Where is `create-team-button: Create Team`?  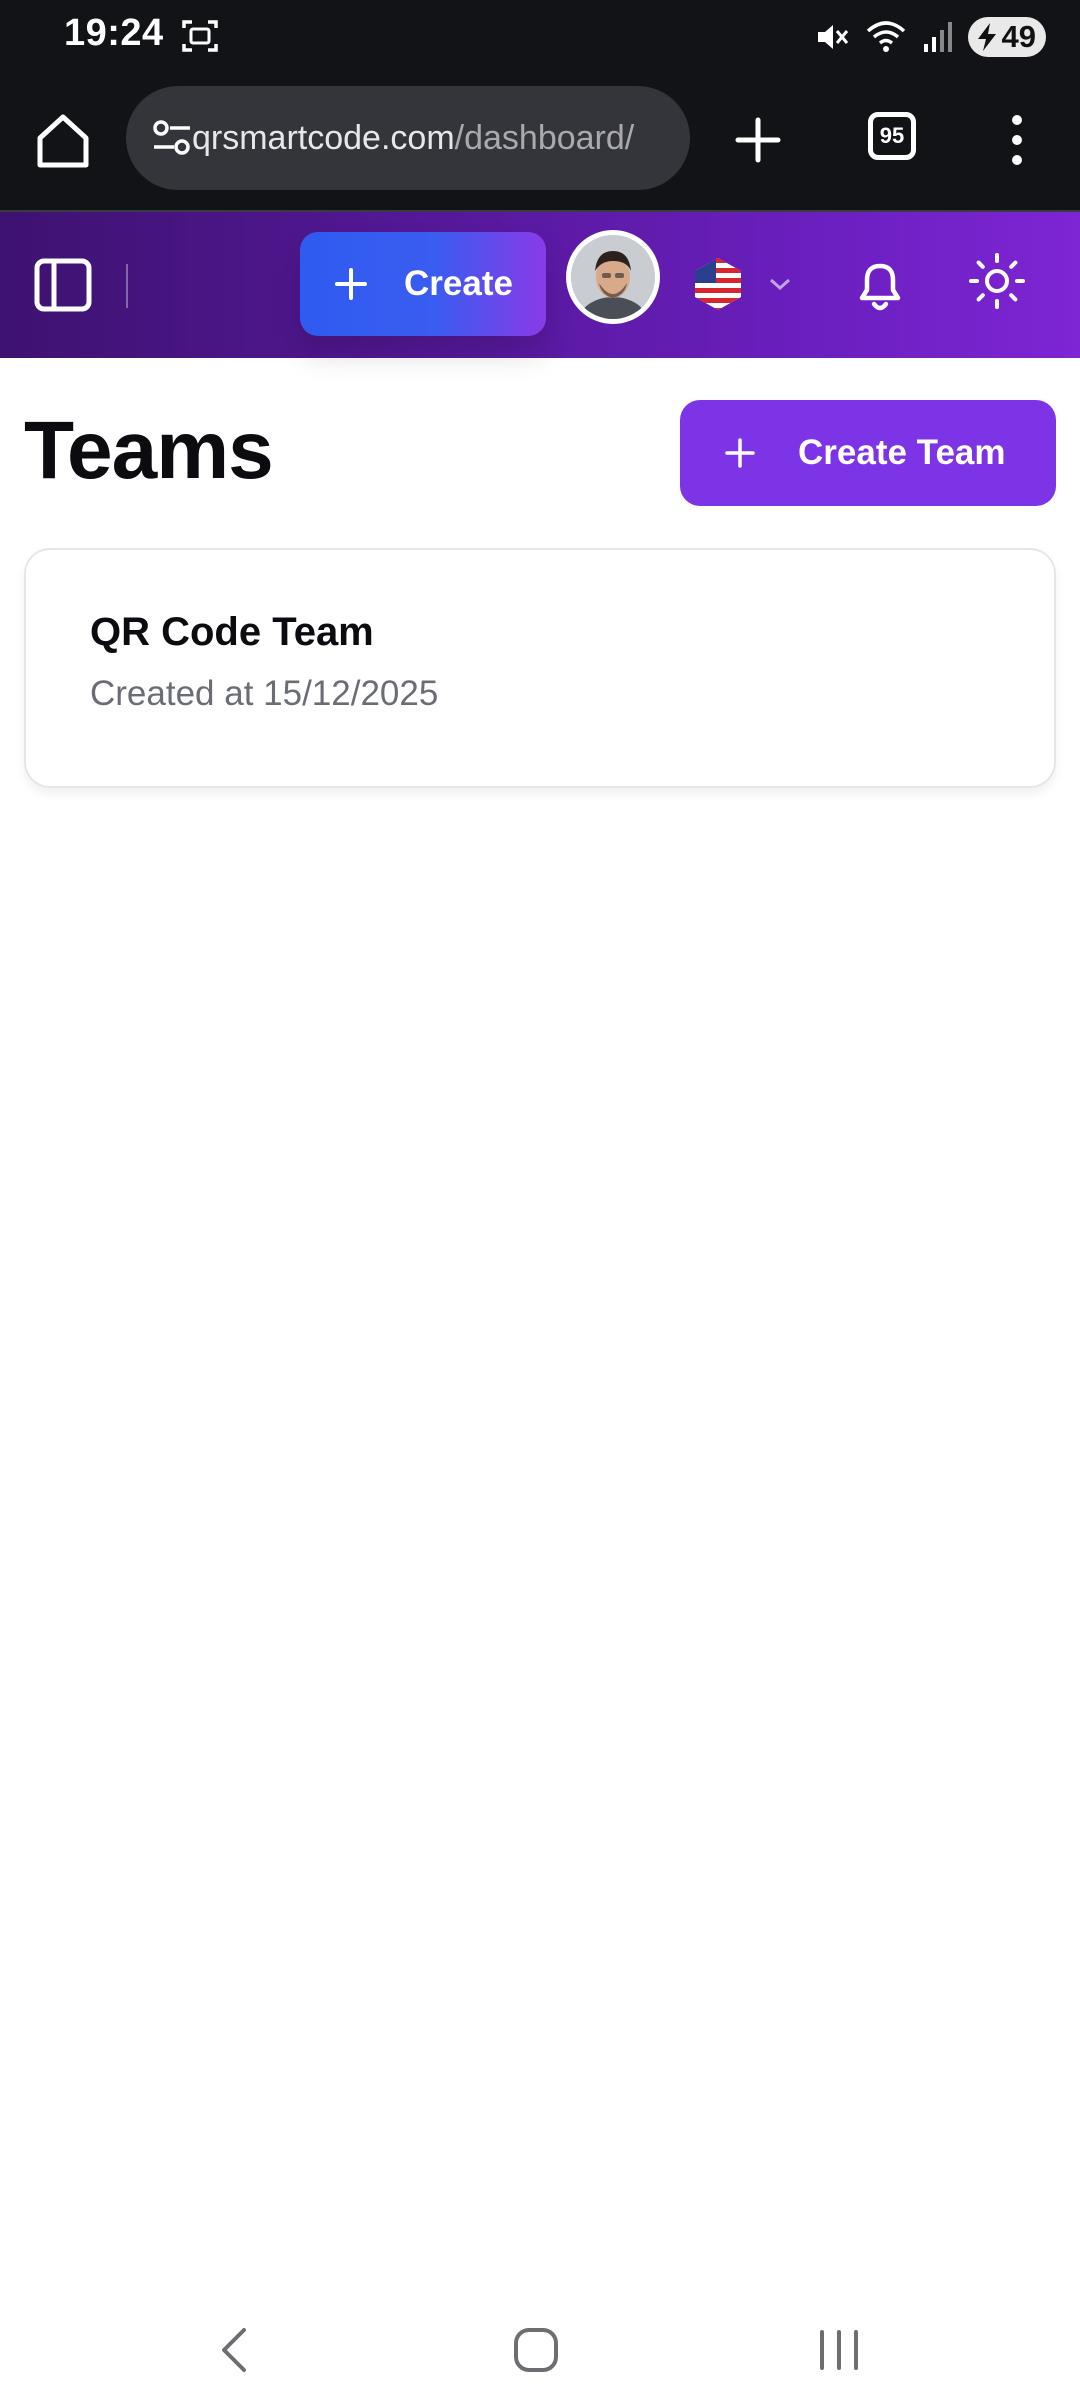
create-team-button: Create Team is located at coordinates (868, 453).